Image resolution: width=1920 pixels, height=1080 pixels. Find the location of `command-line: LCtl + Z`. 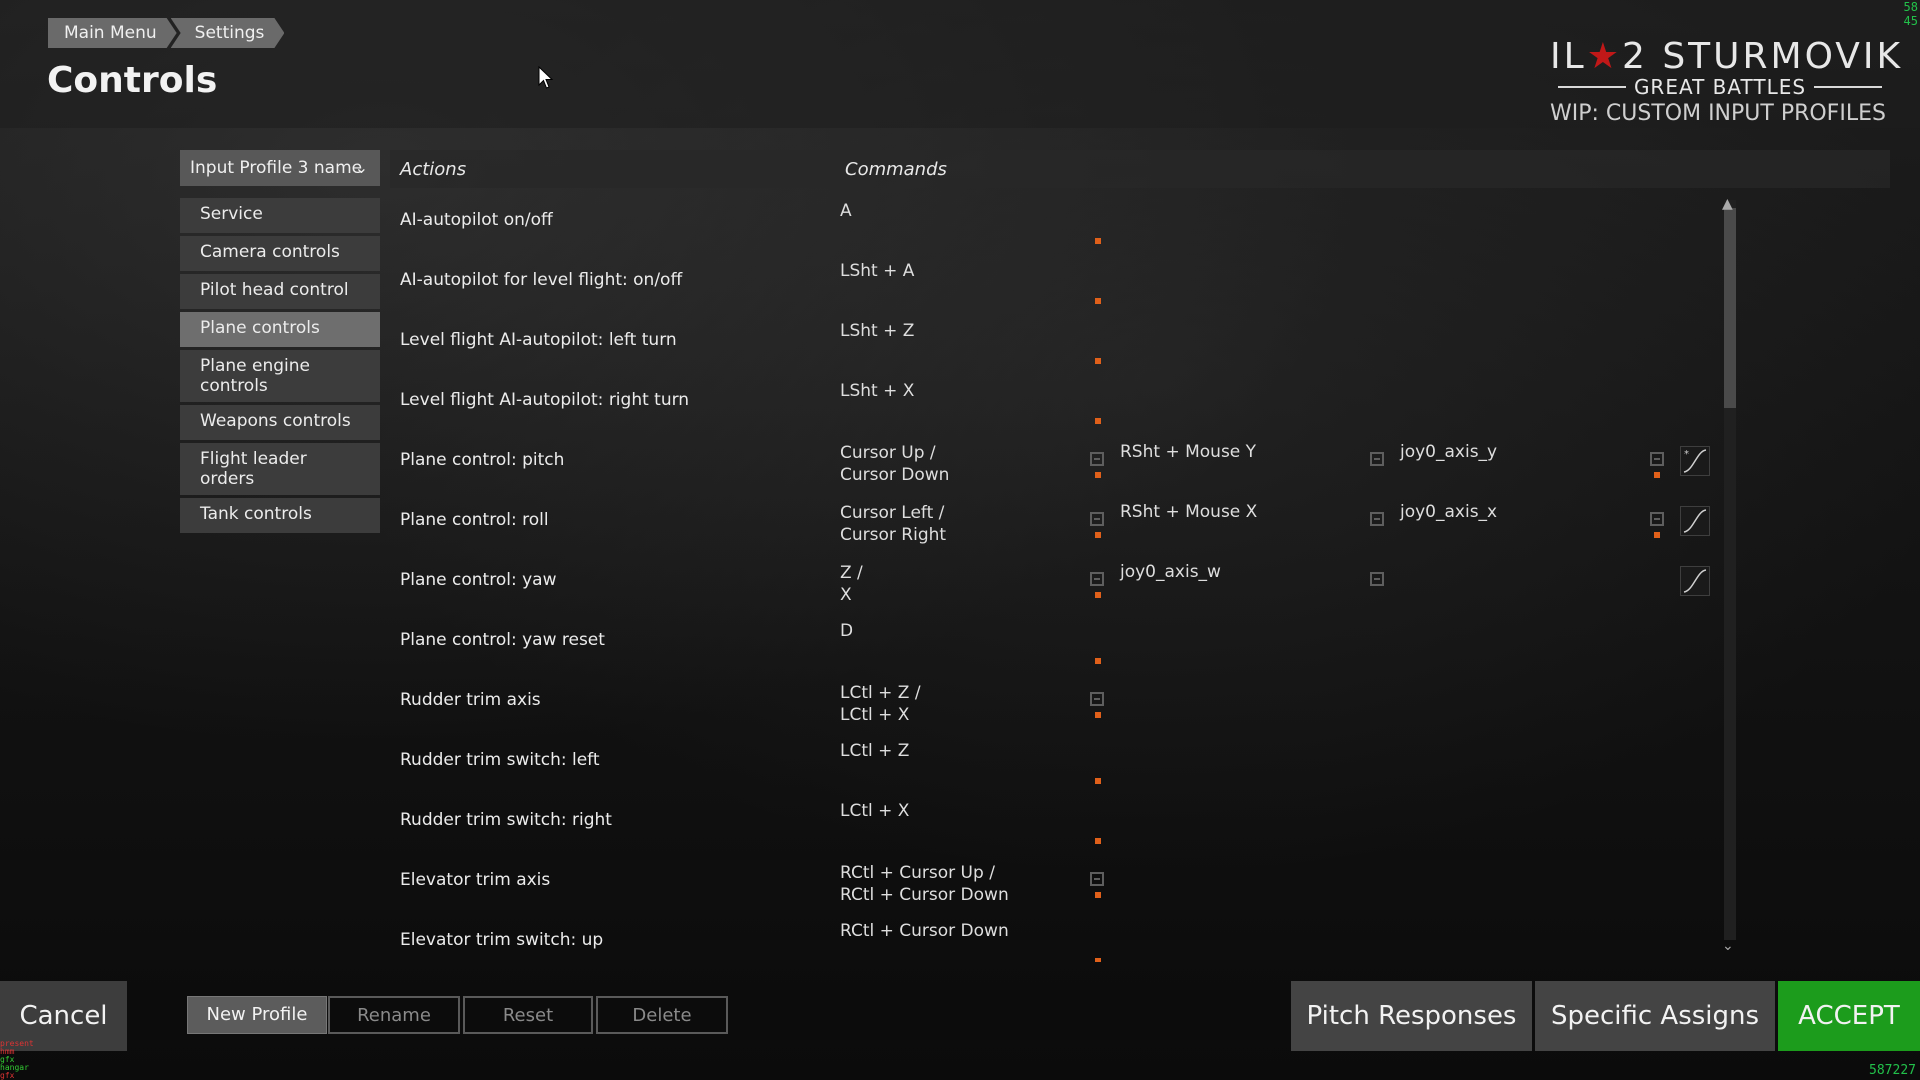

command-line: LCtl + Z is located at coordinates (875, 751).